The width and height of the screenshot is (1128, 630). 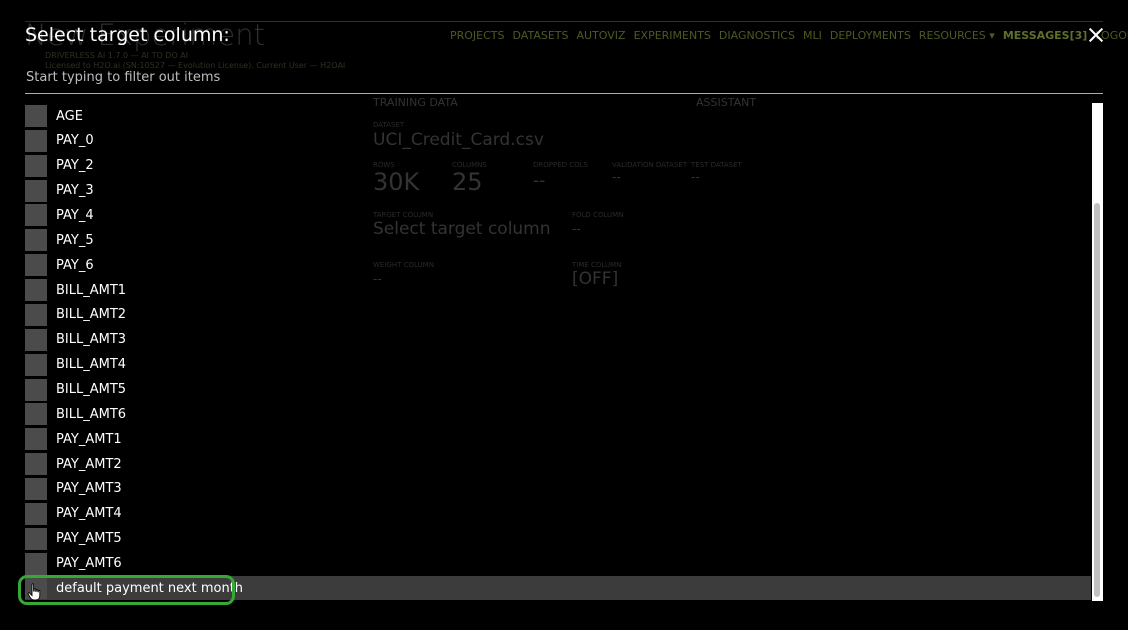 What do you see at coordinates (672, 35) in the screenshot?
I see `nav-experiments: EXPERIMENTS` at bounding box center [672, 35].